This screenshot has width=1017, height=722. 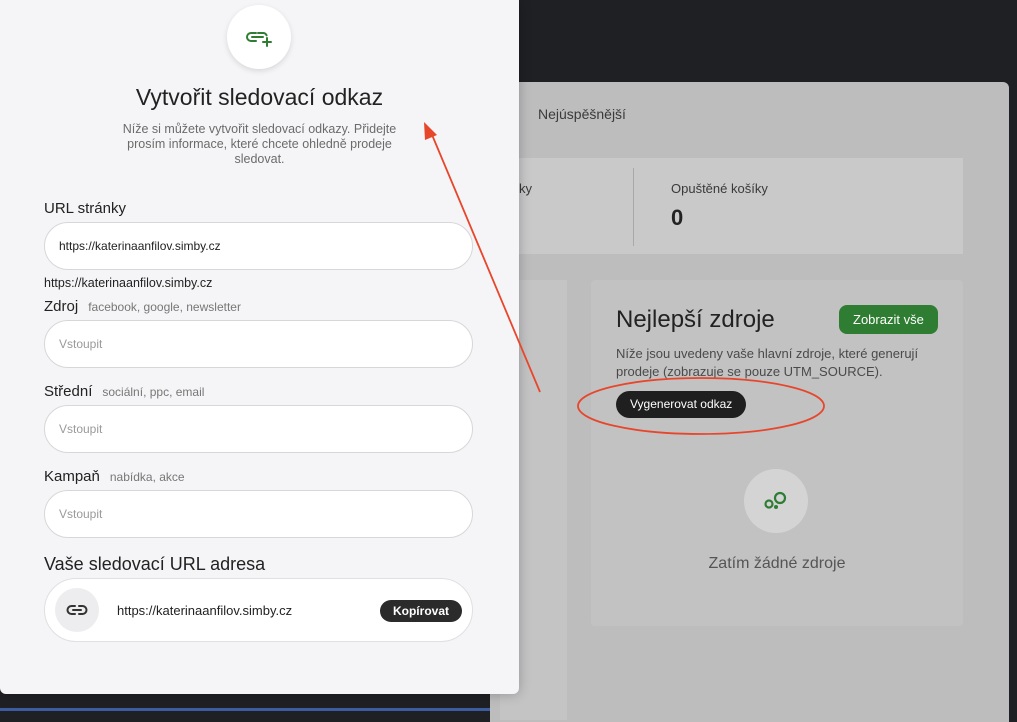 What do you see at coordinates (258, 246) in the screenshot?
I see `url-input` at bounding box center [258, 246].